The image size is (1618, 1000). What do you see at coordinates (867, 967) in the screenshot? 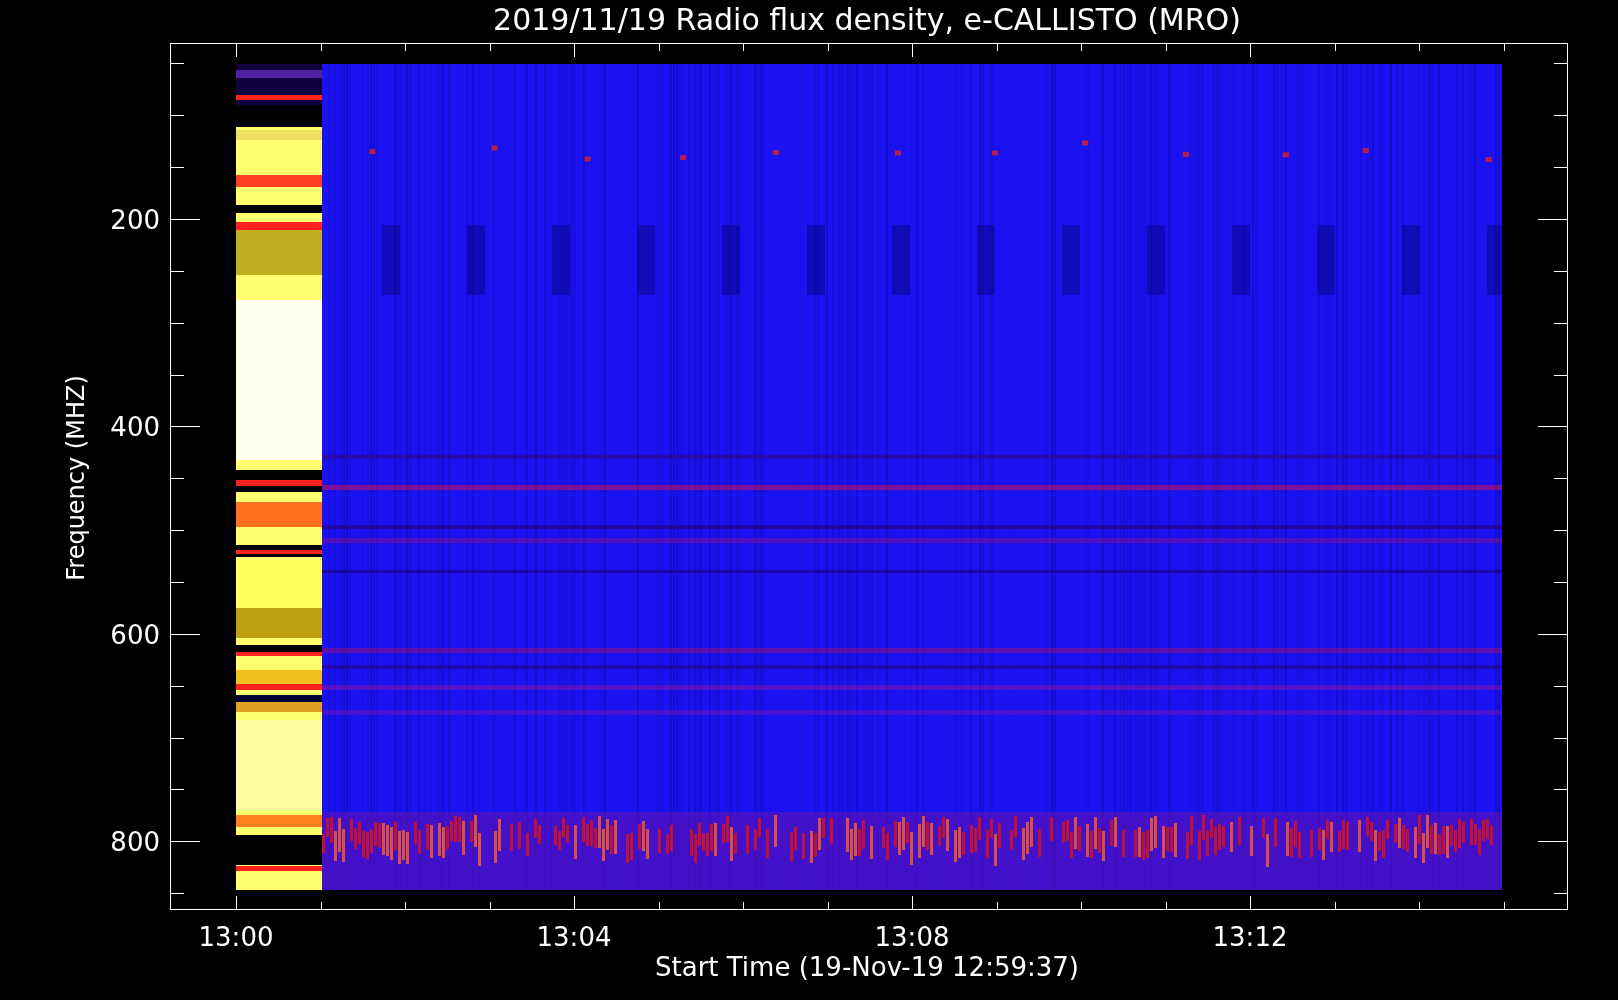
I see `x-axis-title: Start Time (19-Nov-19 12:59:37)` at bounding box center [867, 967].